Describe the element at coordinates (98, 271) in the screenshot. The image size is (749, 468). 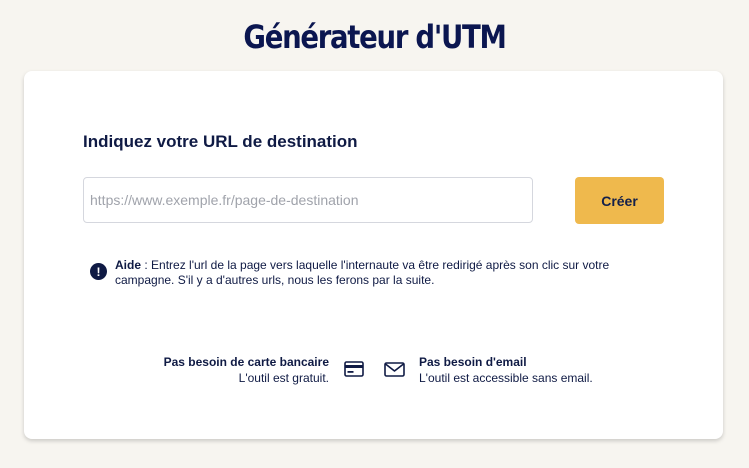
I see `exclamation-icon: !` at that location.